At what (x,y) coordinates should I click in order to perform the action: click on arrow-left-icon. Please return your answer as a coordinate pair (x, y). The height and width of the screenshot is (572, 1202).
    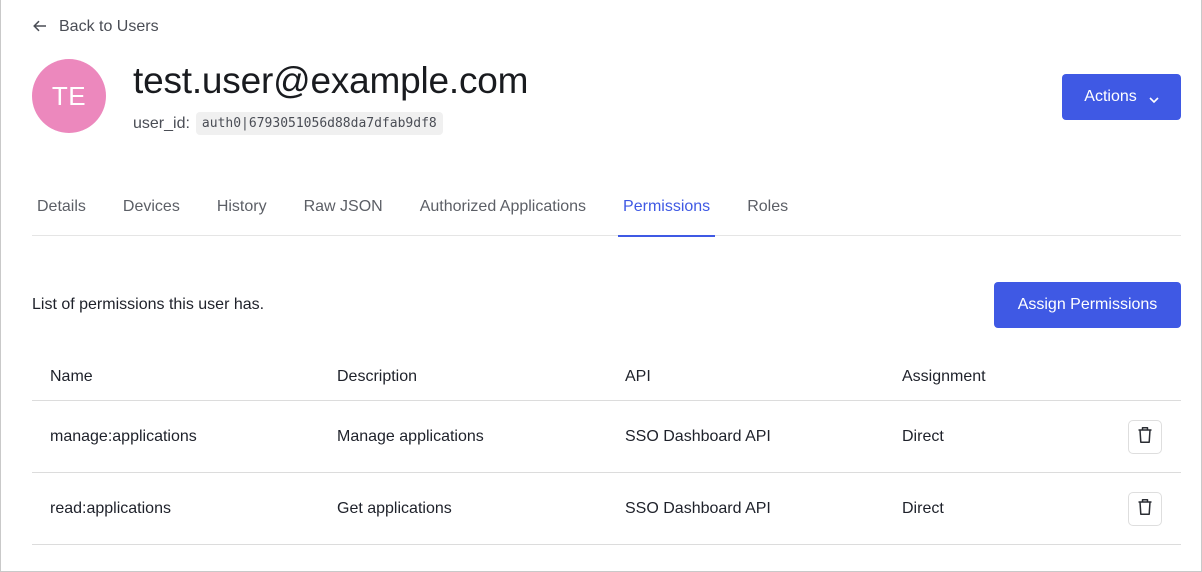
    Looking at the image, I should click on (41, 27).